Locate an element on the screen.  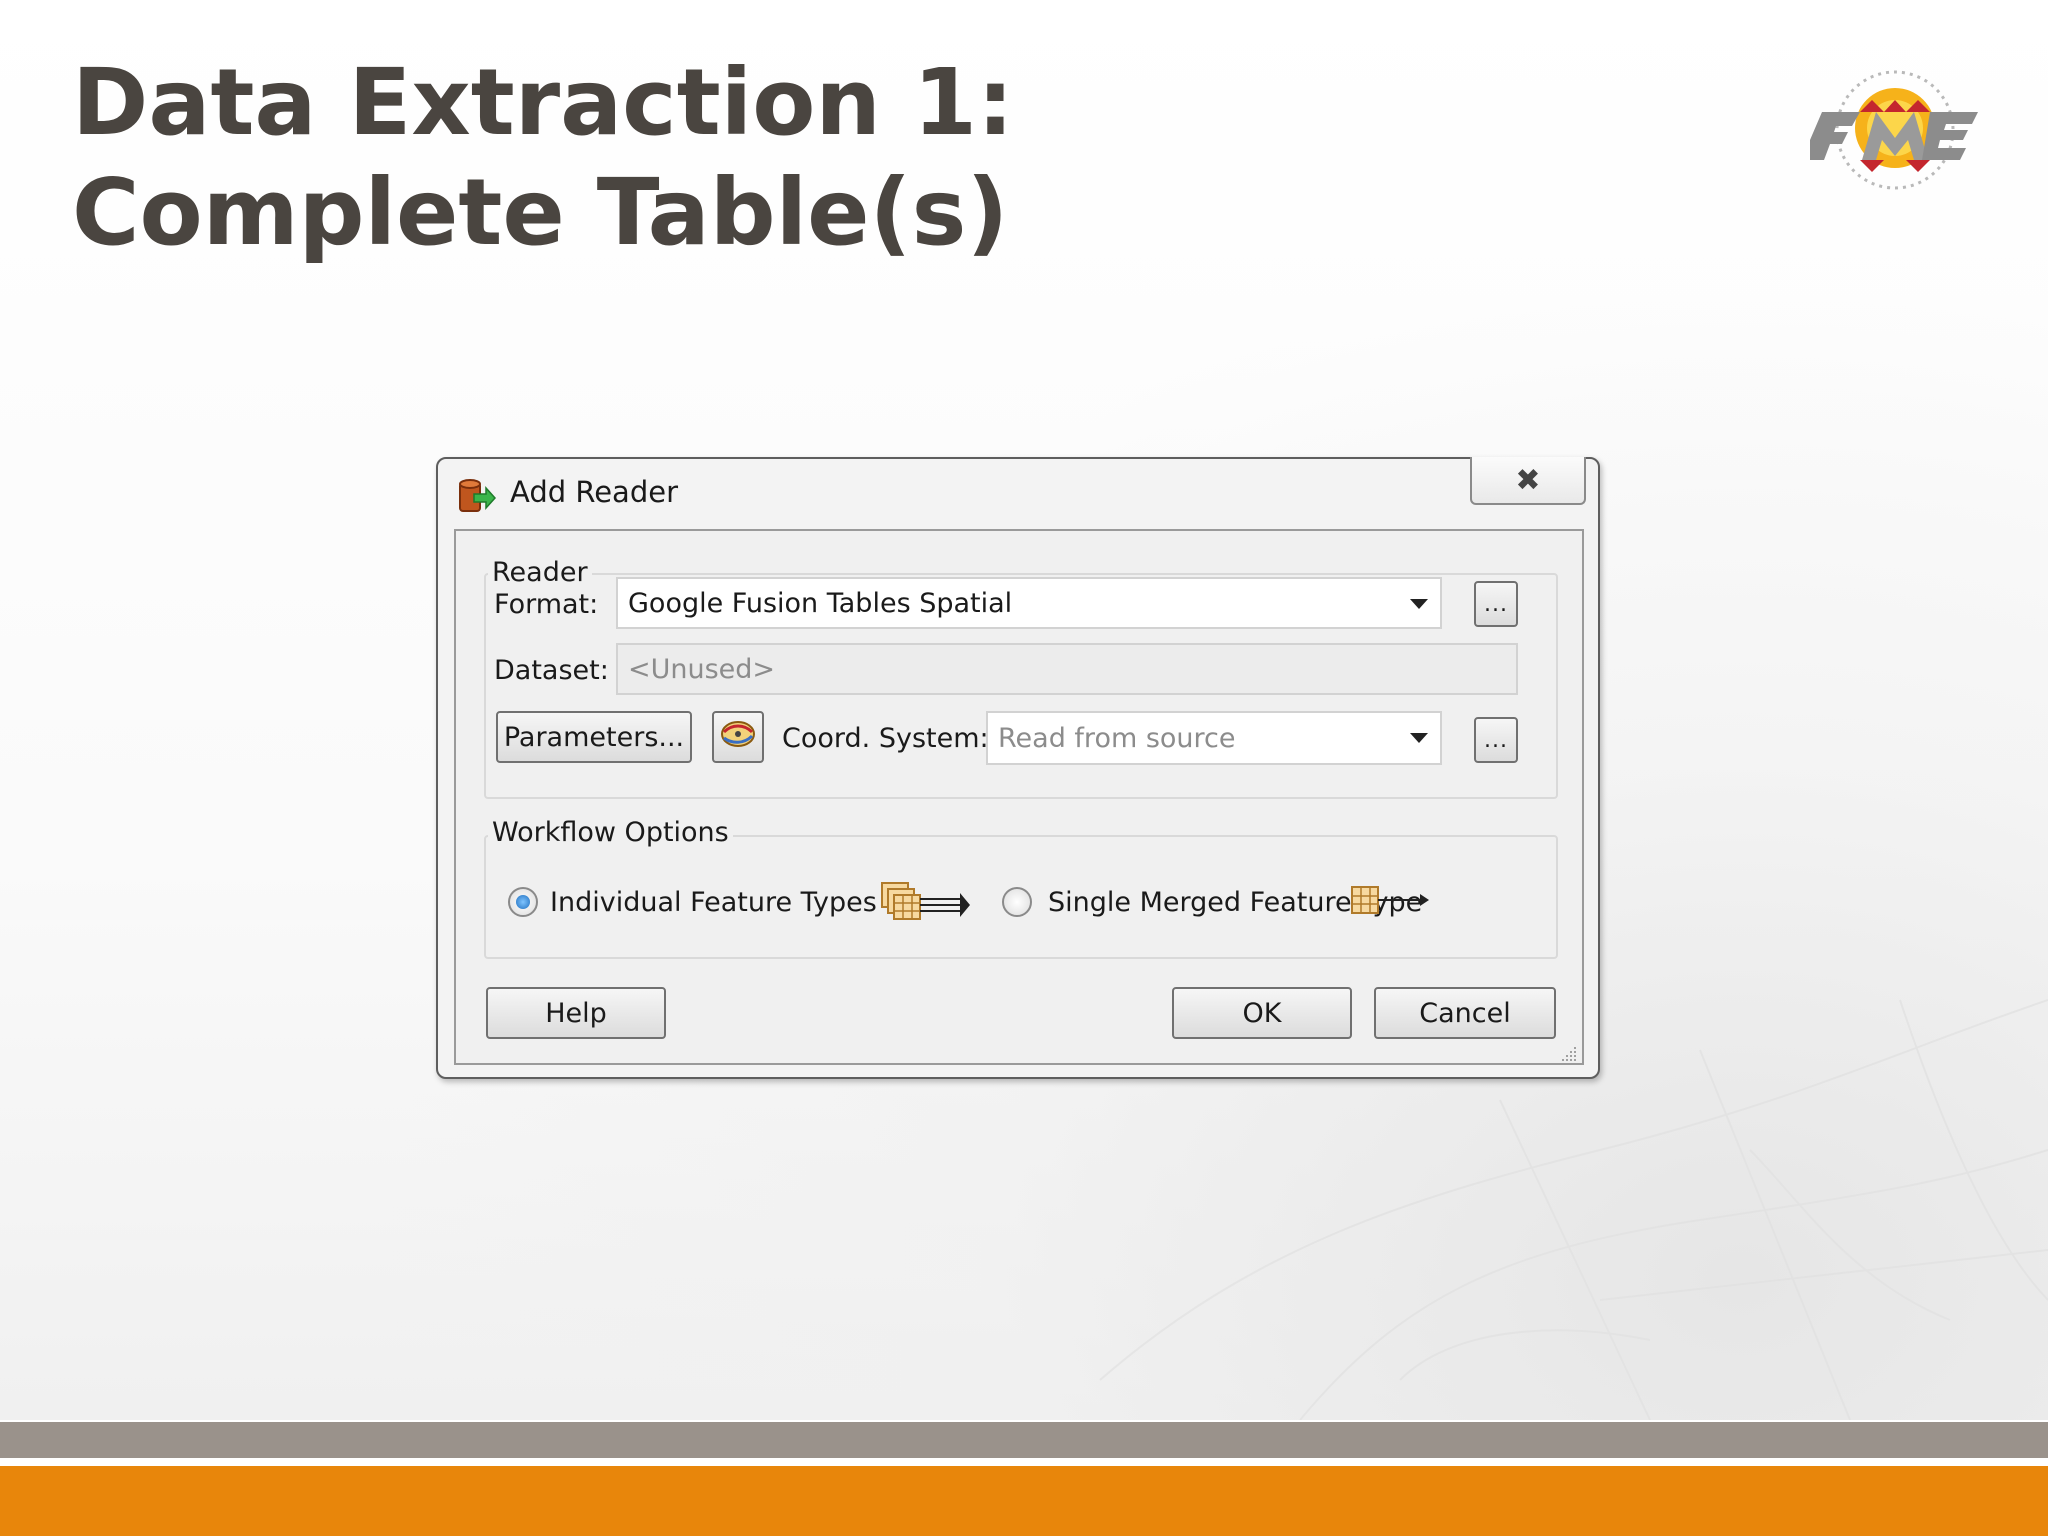
dataset-field: <Unused> is located at coordinates (1067, 669).